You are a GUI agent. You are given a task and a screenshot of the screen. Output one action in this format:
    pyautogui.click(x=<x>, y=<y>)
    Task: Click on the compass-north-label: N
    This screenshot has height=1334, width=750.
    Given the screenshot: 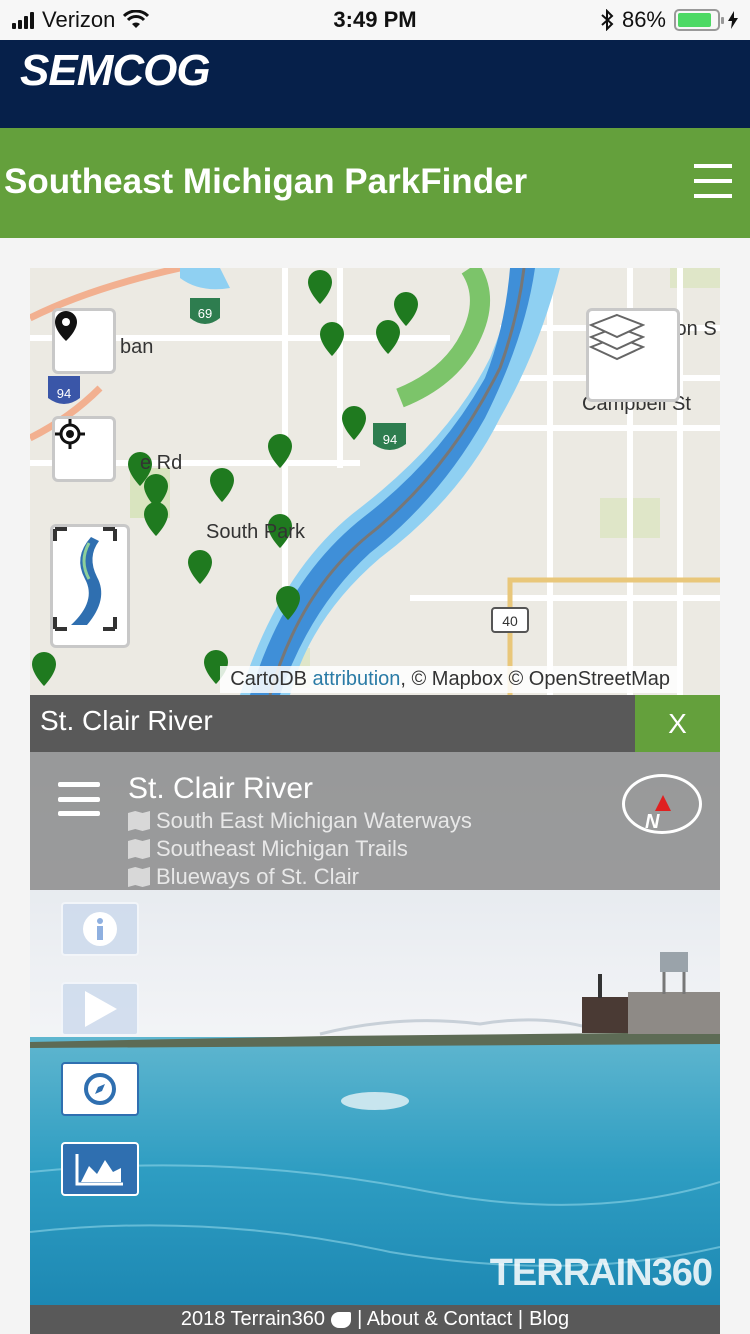 What is the action you would take?
    pyautogui.click(x=652, y=822)
    